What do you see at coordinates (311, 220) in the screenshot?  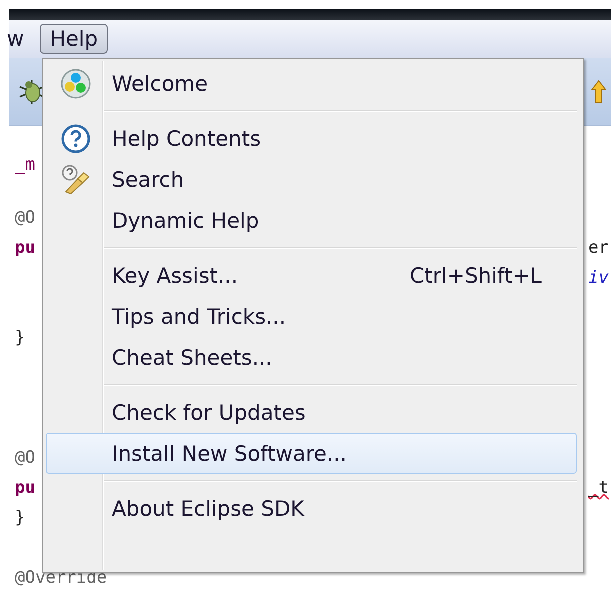 I see `menu-item: Dynamic Help` at bounding box center [311, 220].